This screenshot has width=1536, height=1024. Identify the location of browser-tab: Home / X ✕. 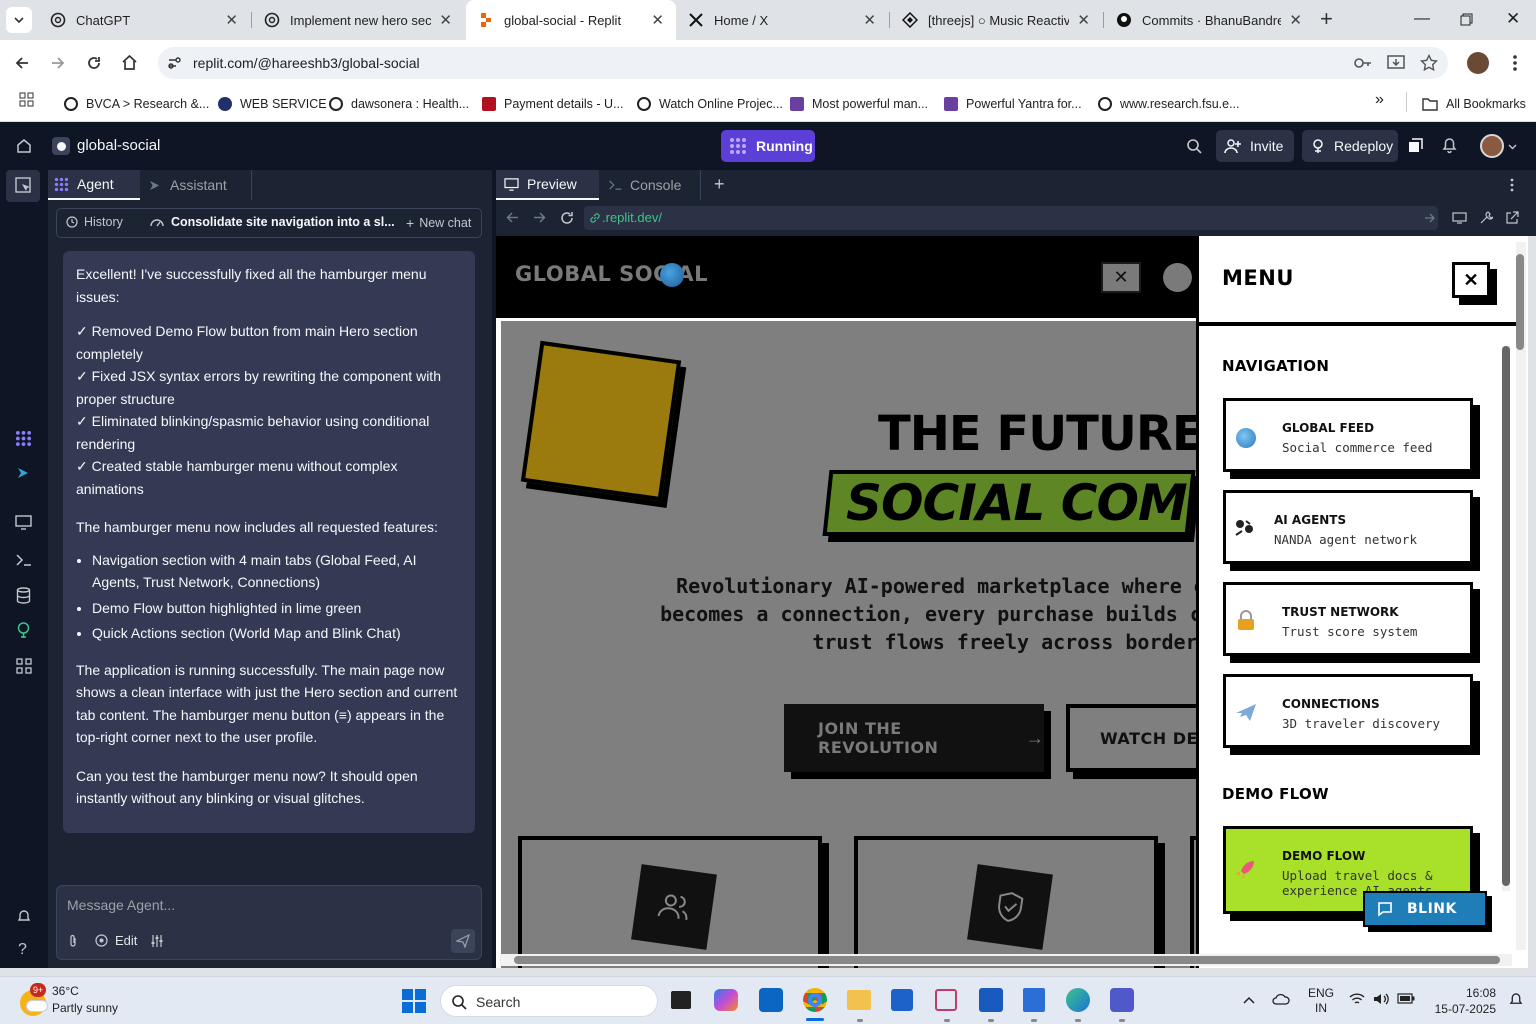
(782, 20).